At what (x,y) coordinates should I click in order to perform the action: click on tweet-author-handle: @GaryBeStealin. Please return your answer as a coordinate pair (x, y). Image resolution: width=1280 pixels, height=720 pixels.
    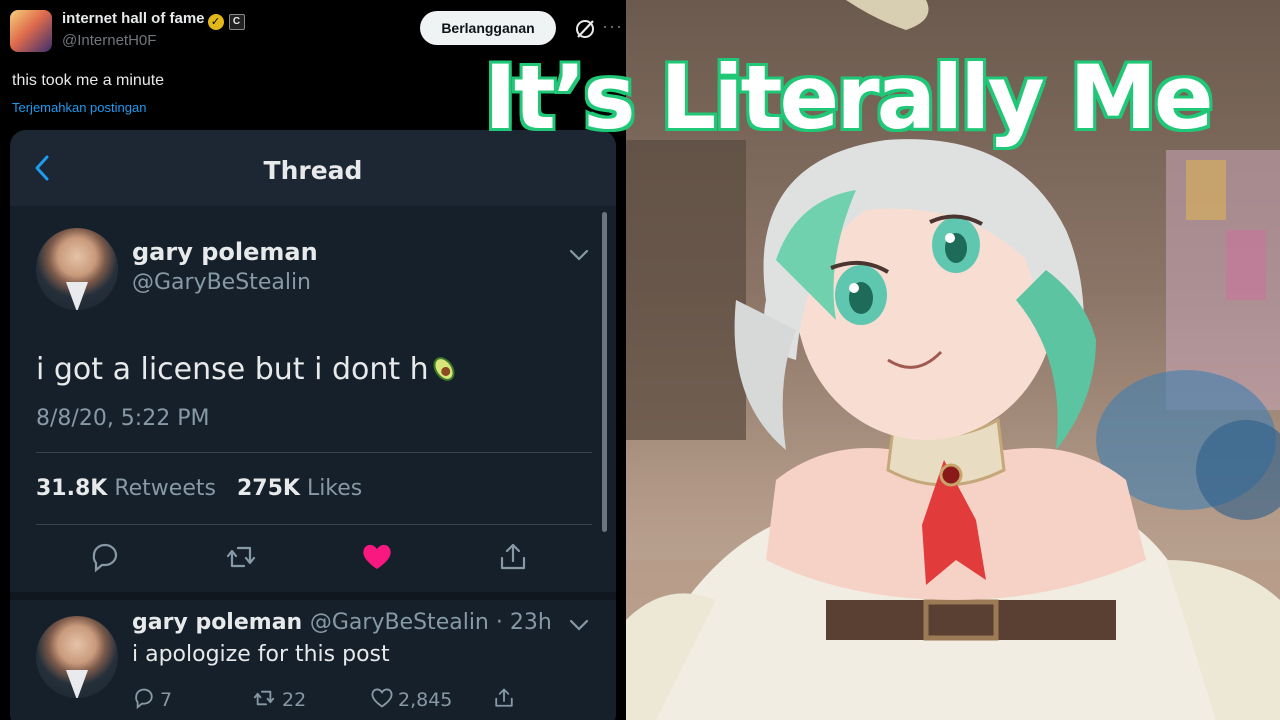
    Looking at the image, I should click on (221, 282).